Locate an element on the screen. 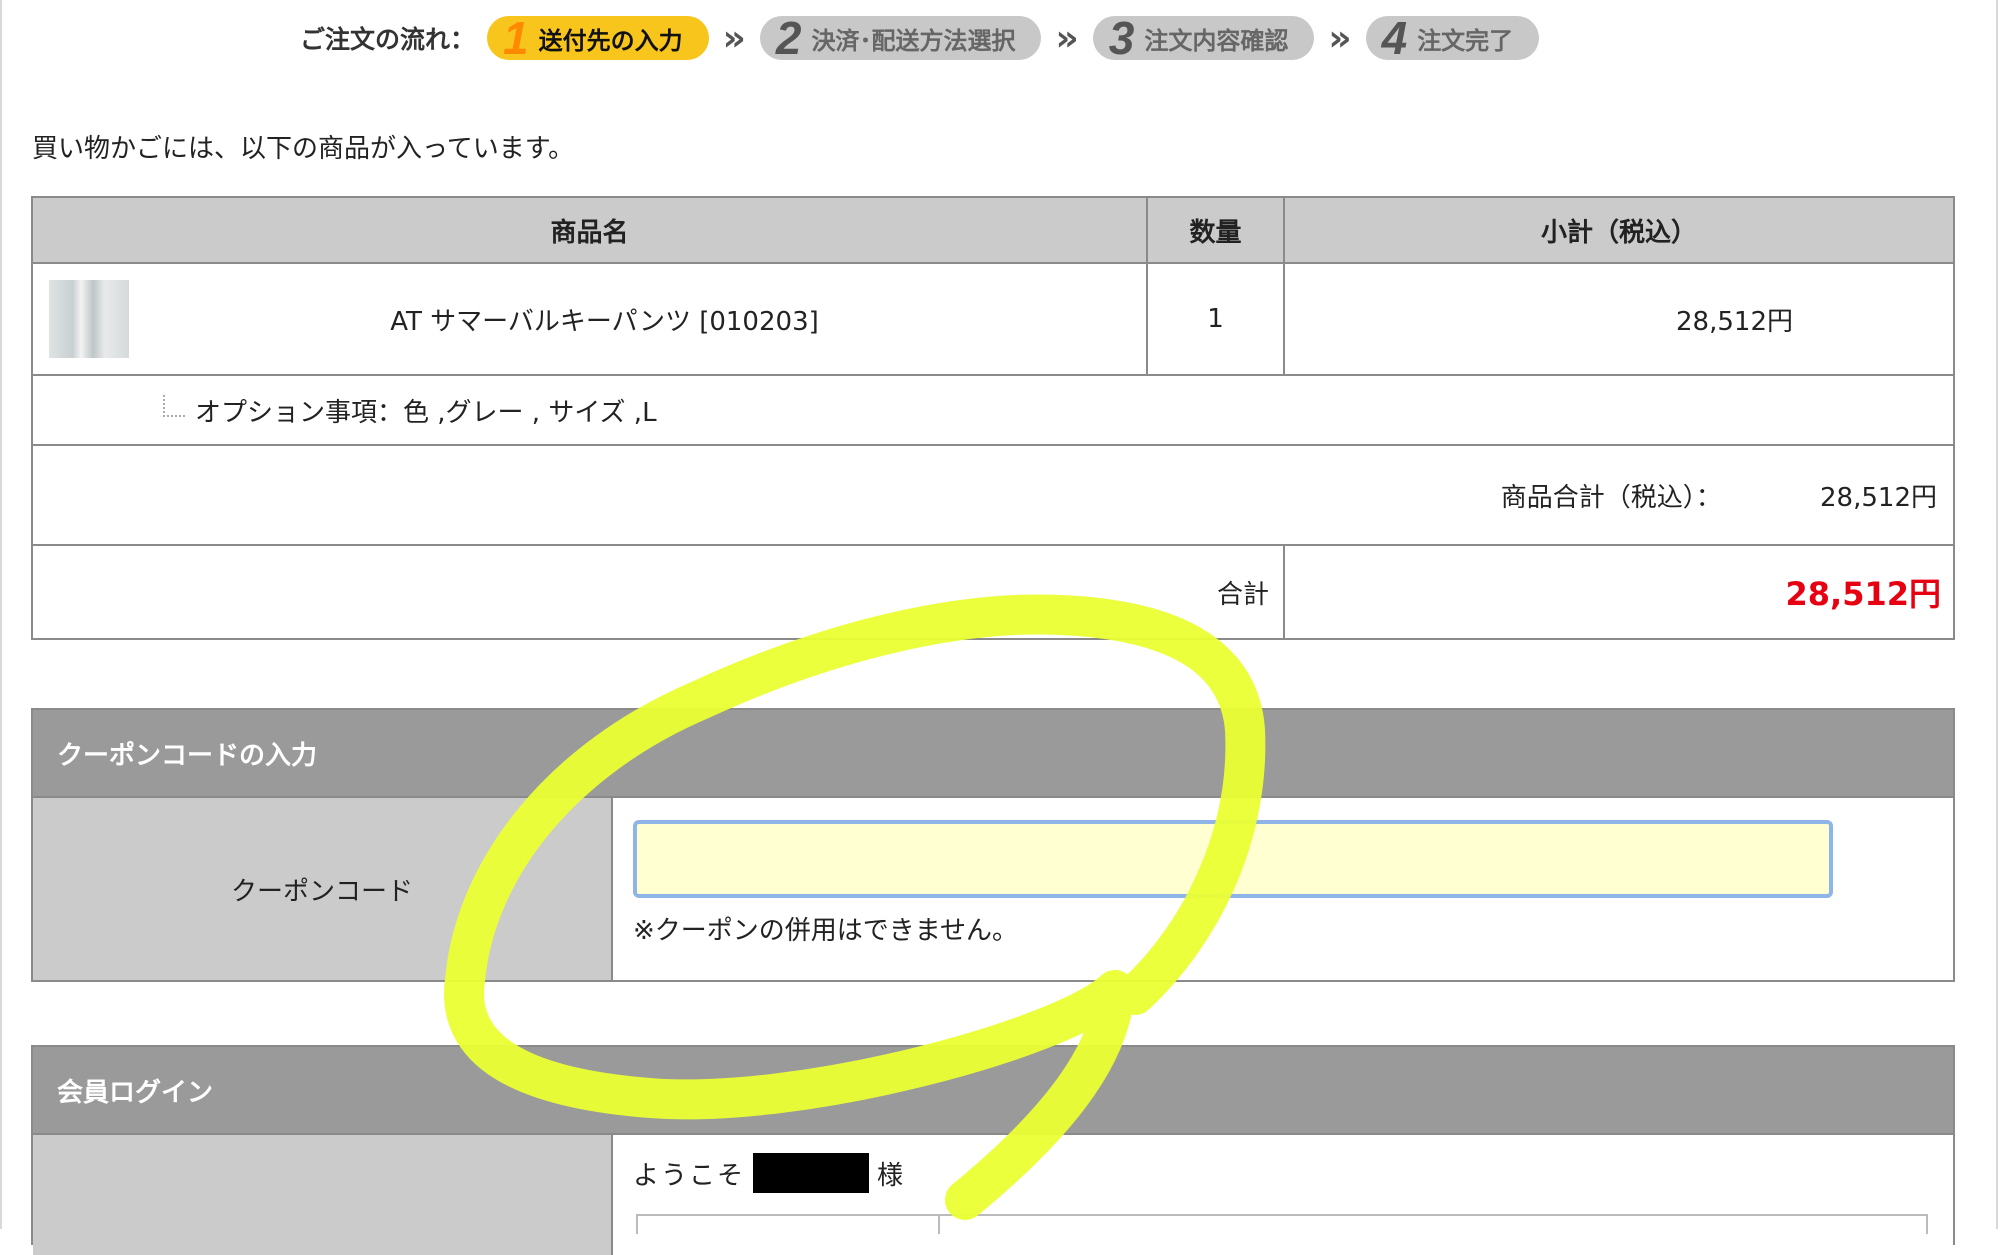 The image size is (2000, 1255). options-cell: オプション事項：色 ,グレー , サイズ ,L is located at coordinates (993, 410).